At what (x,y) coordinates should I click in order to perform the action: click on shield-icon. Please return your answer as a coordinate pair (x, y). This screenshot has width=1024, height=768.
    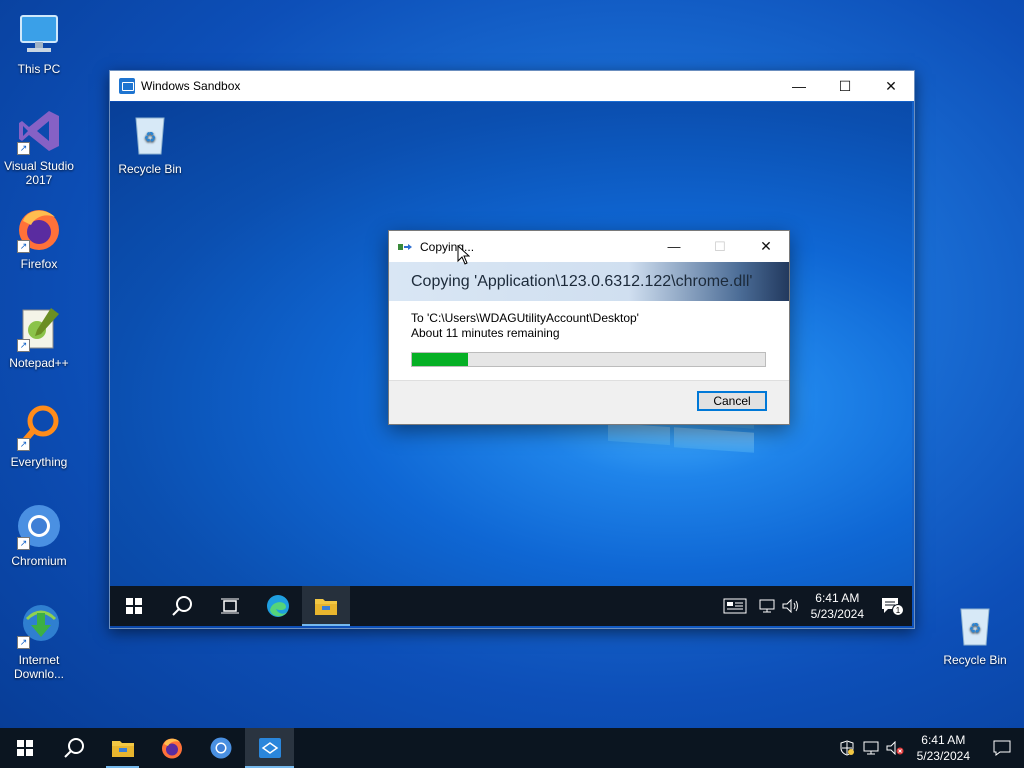
    Looking at the image, I should click on (847, 748).